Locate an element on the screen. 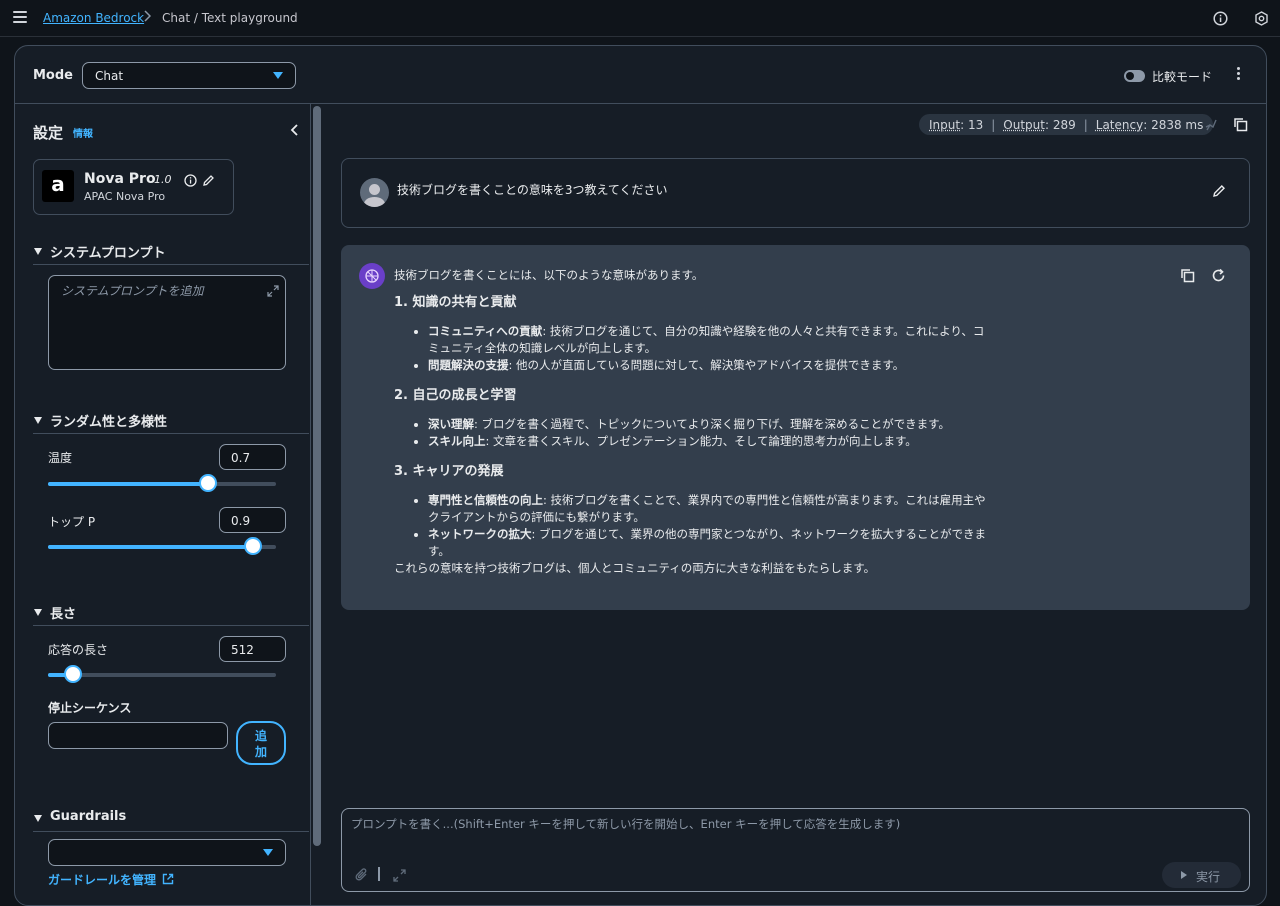 The width and height of the screenshot is (1280, 906). latency-key: Latency is located at coordinates (1119, 124).